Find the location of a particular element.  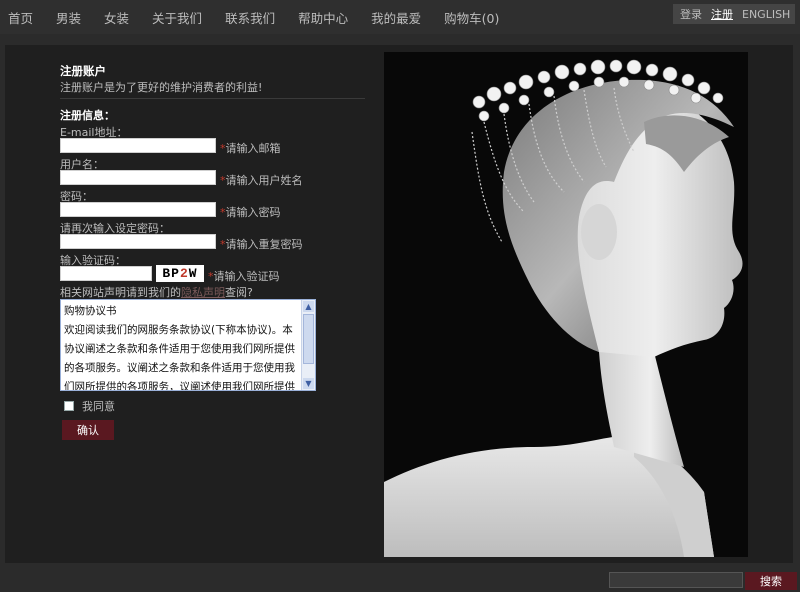

username-field is located at coordinates (138, 177).